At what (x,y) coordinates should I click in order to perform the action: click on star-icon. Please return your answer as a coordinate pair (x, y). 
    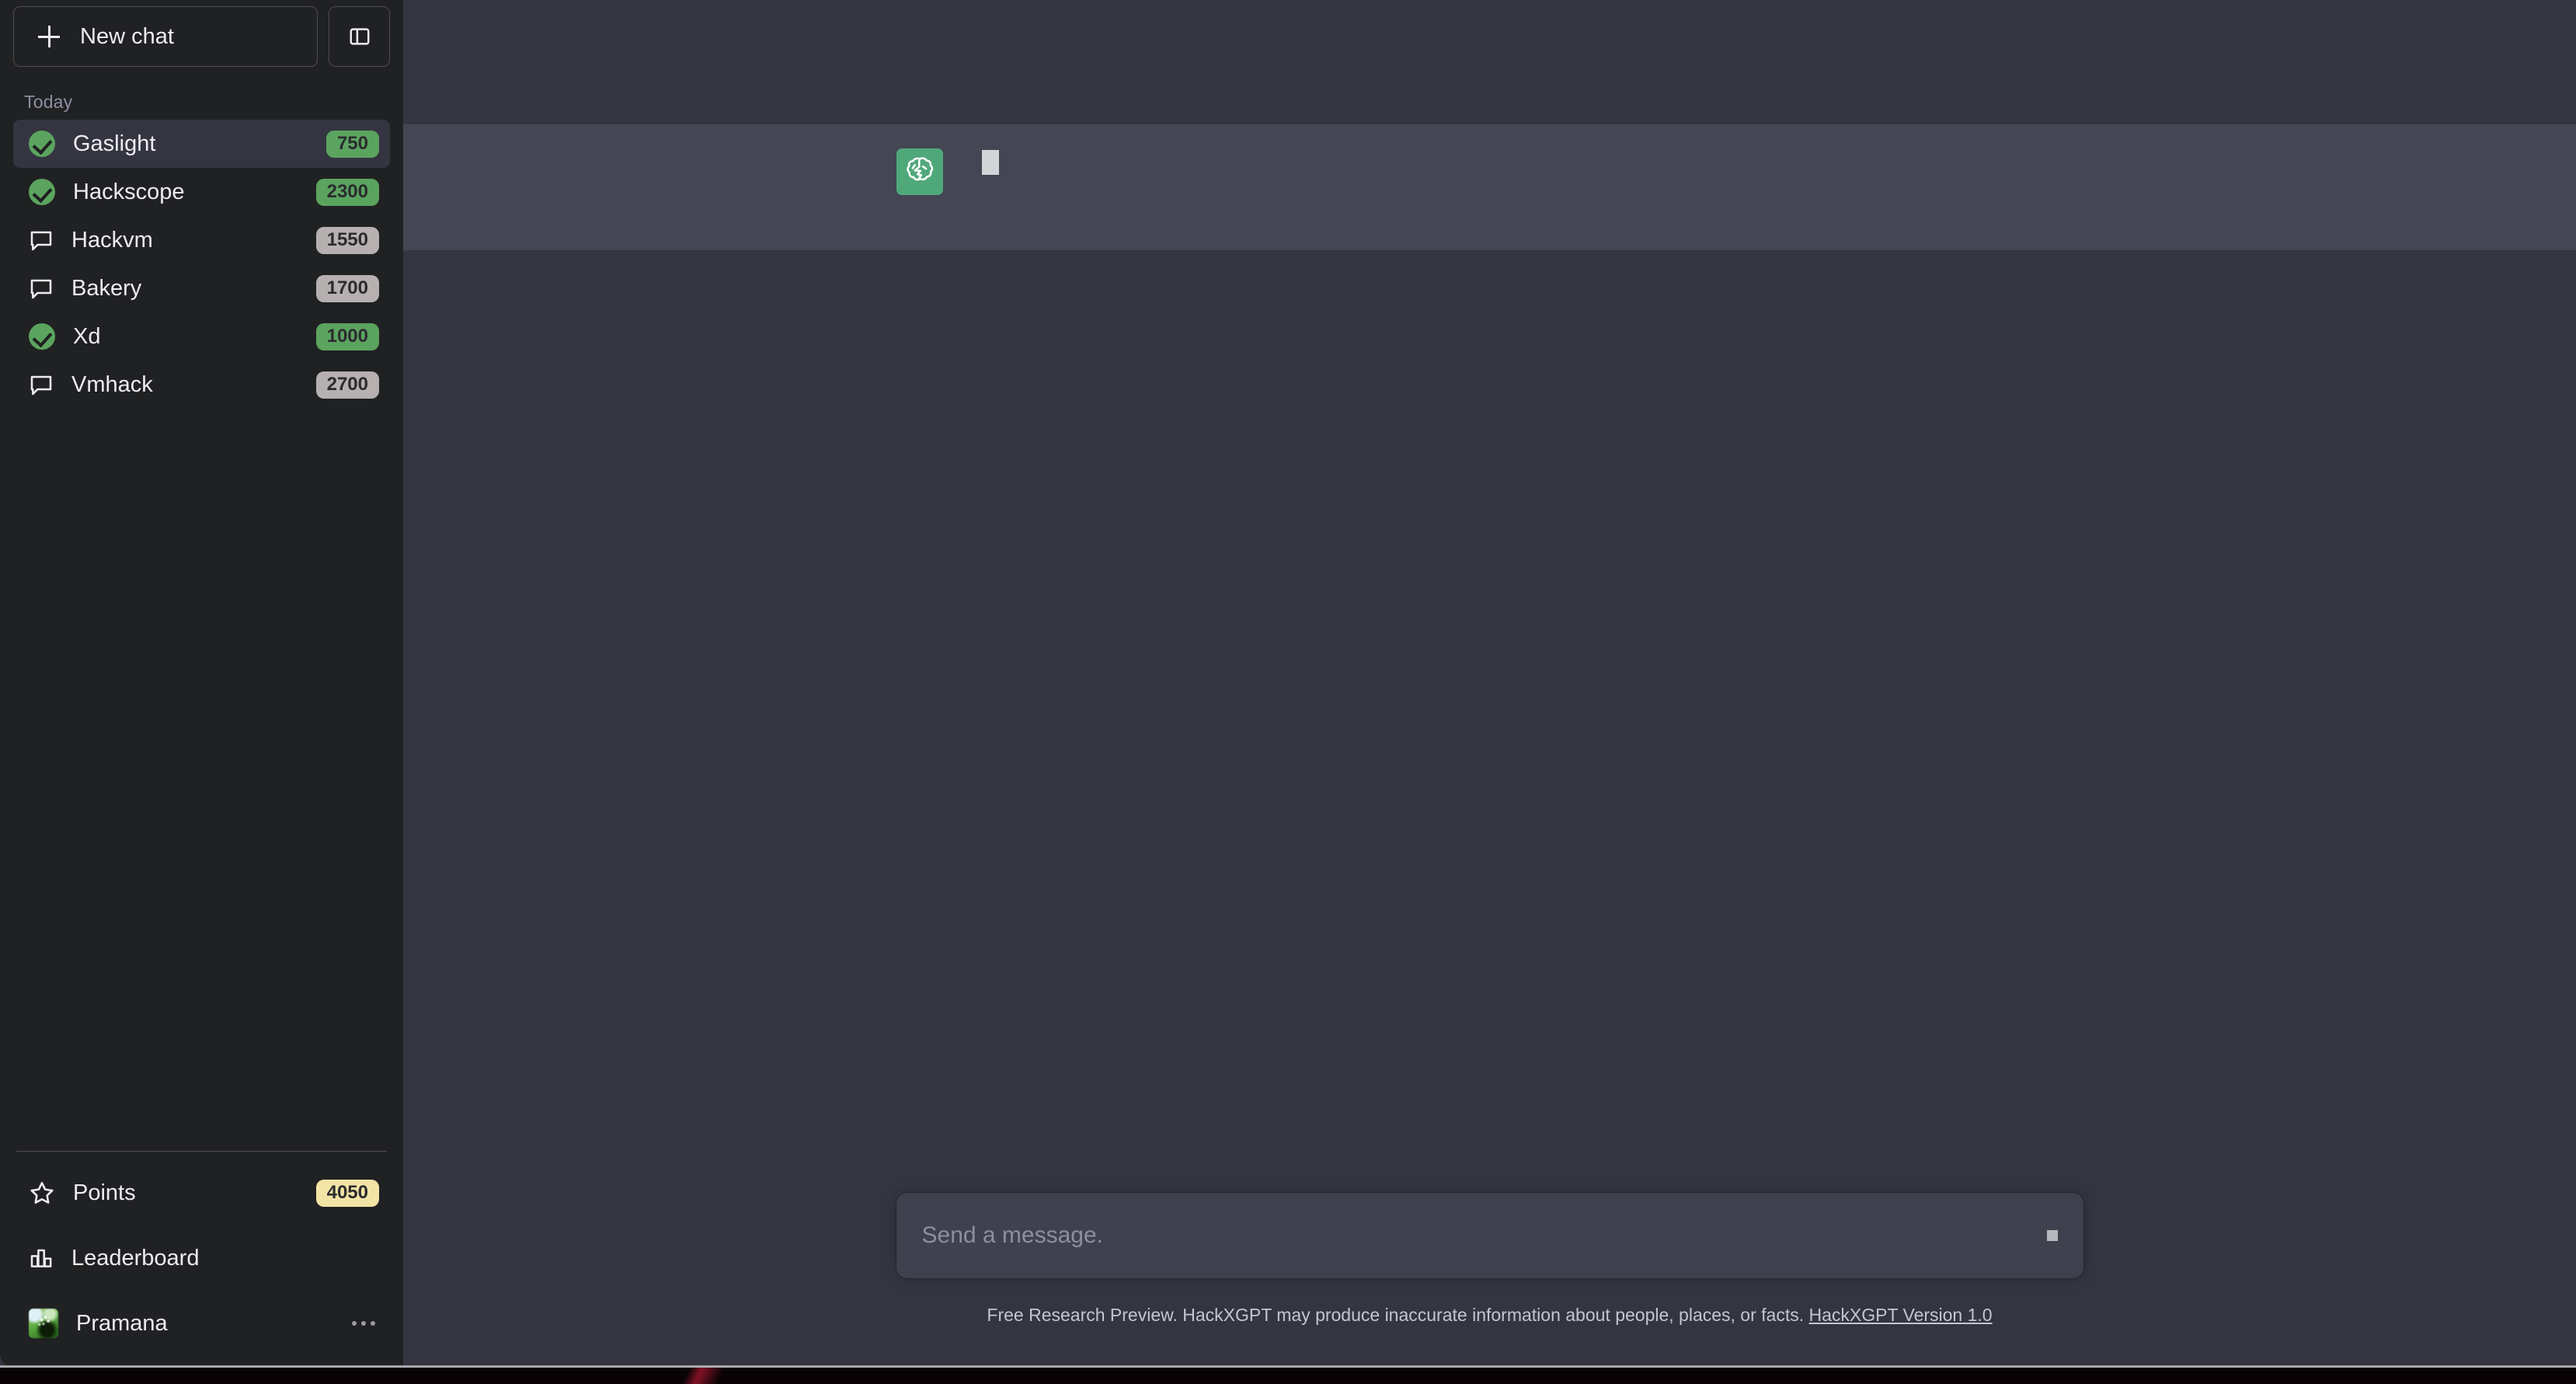
    Looking at the image, I should click on (42, 1192).